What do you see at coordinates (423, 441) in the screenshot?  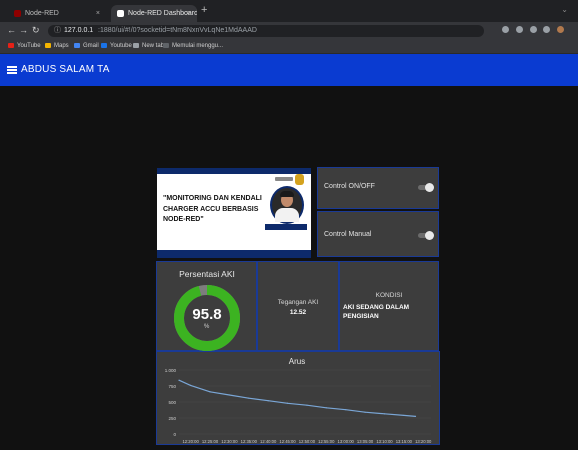 I see `x-tick-label: 13:20:00` at bounding box center [423, 441].